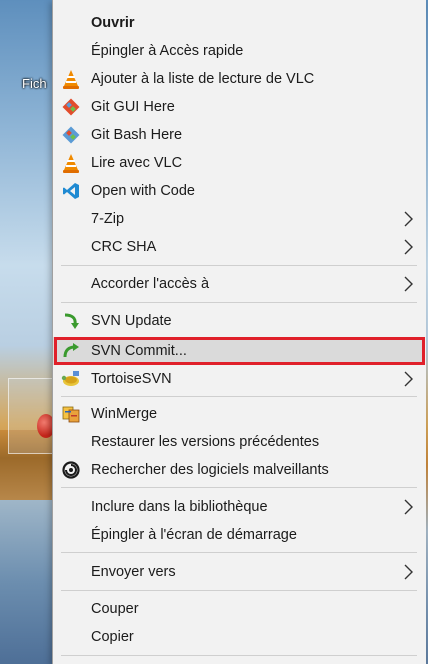 Image resolution: width=428 pixels, height=664 pixels. I want to click on menu-item-label: SVN Update, so click(131, 321).